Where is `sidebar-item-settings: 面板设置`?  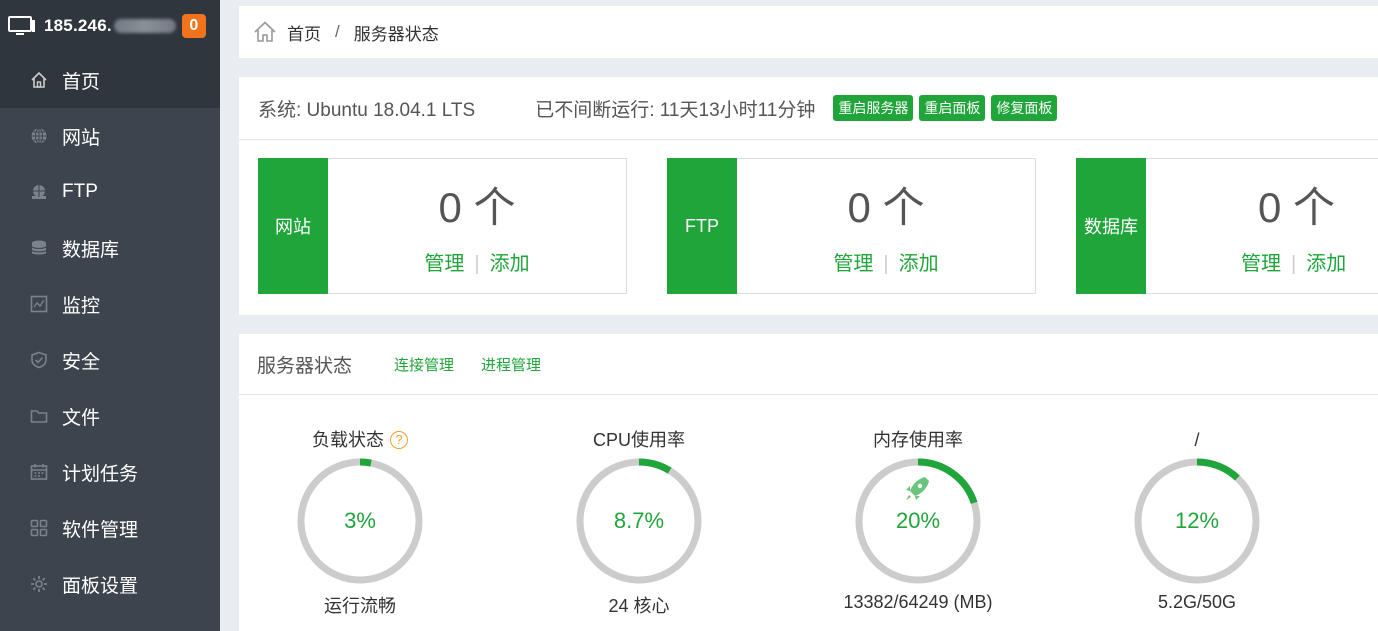
sidebar-item-settings: 面板设置 is located at coordinates (110, 584).